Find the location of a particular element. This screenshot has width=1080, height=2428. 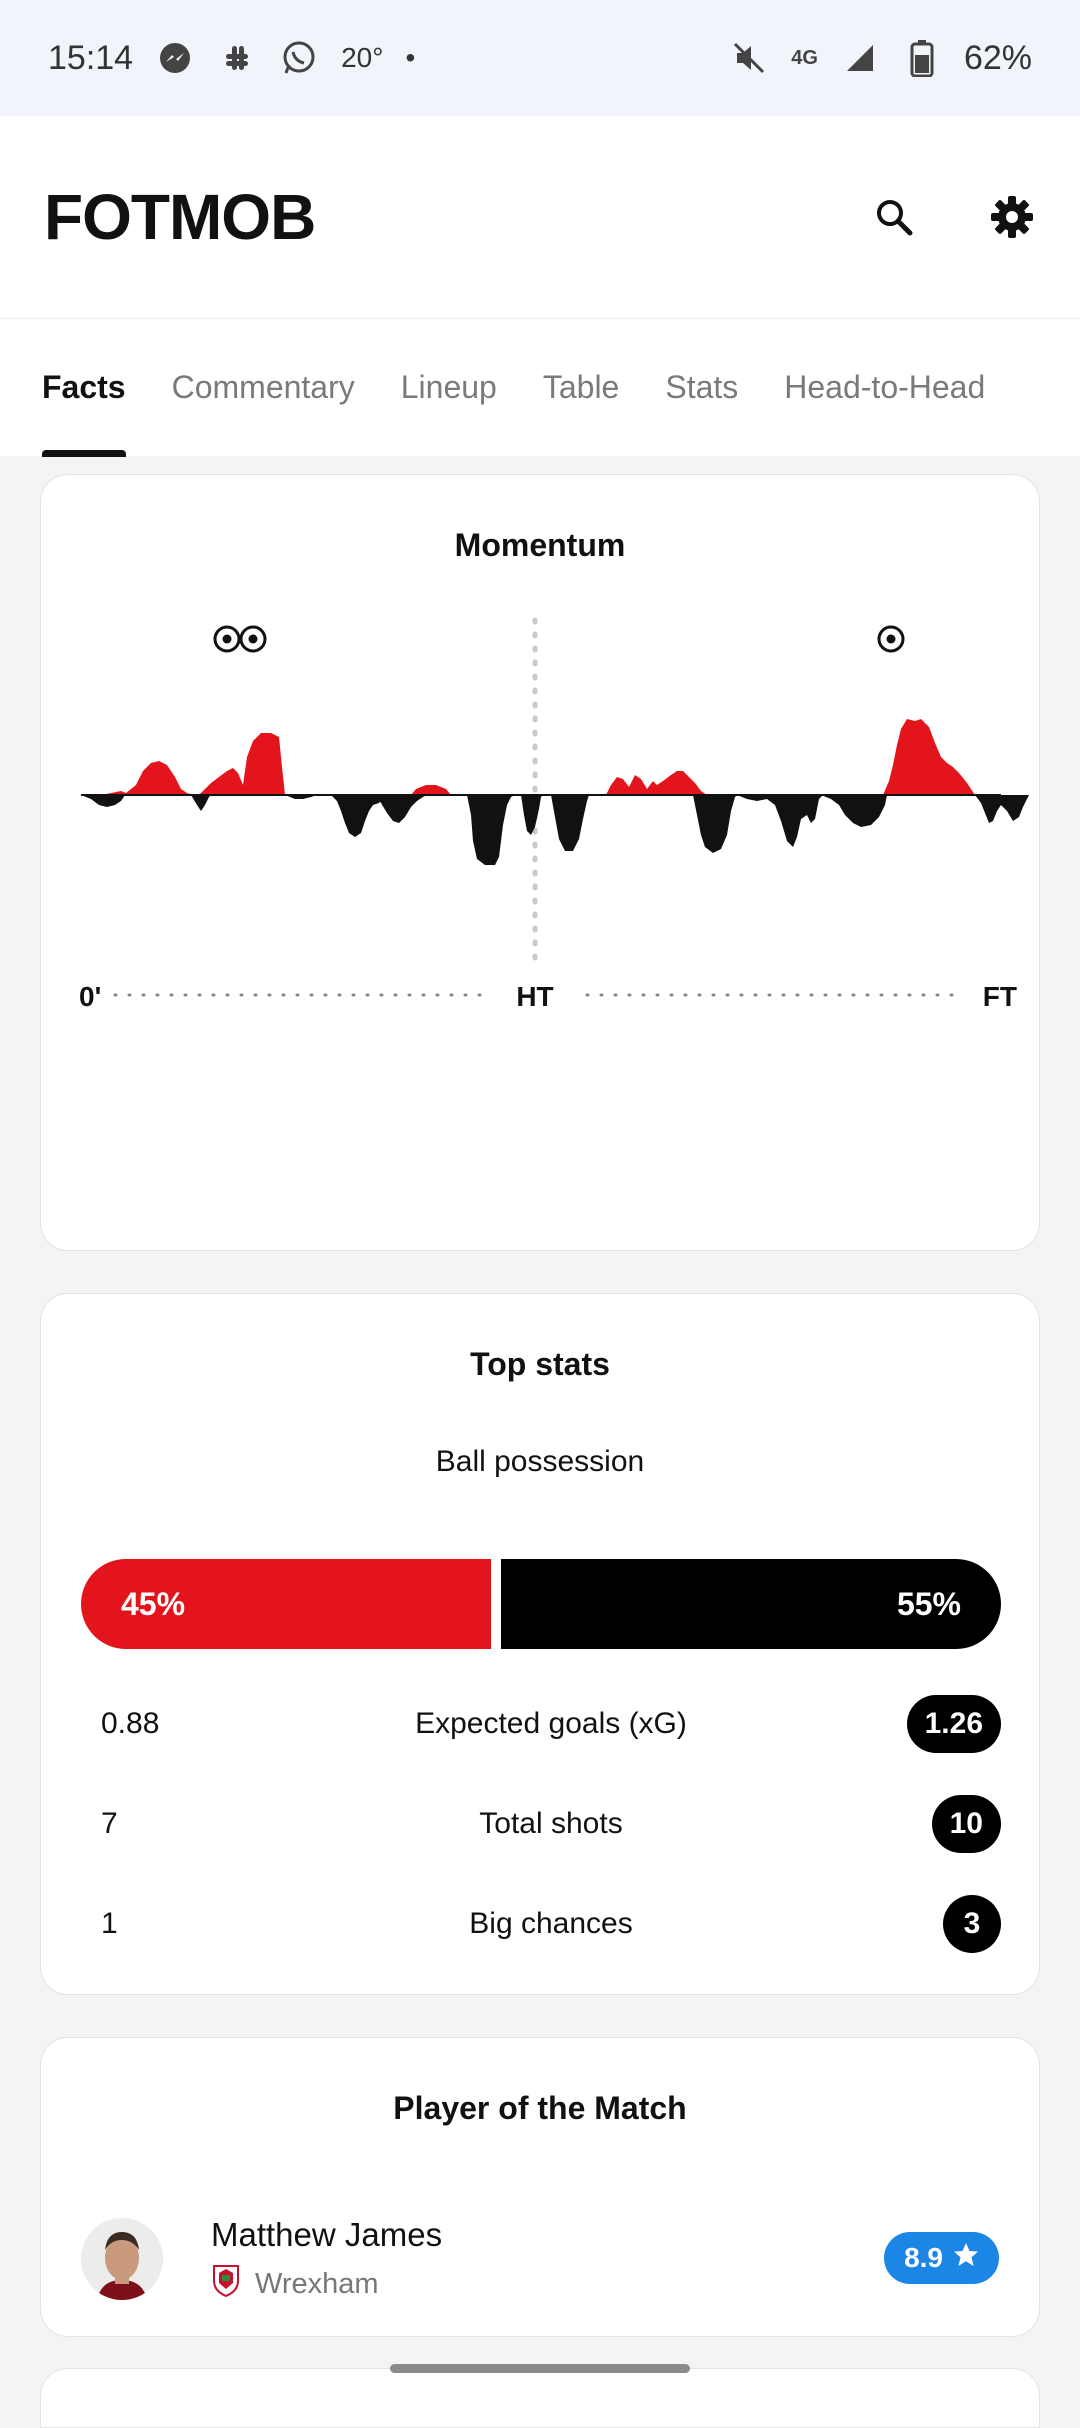

whatsapp-icon is located at coordinates (299, 58).